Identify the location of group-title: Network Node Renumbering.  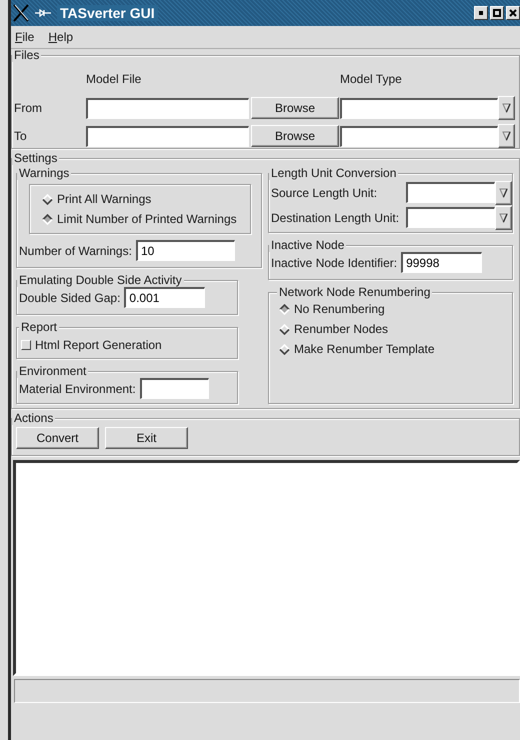
(354, 292).